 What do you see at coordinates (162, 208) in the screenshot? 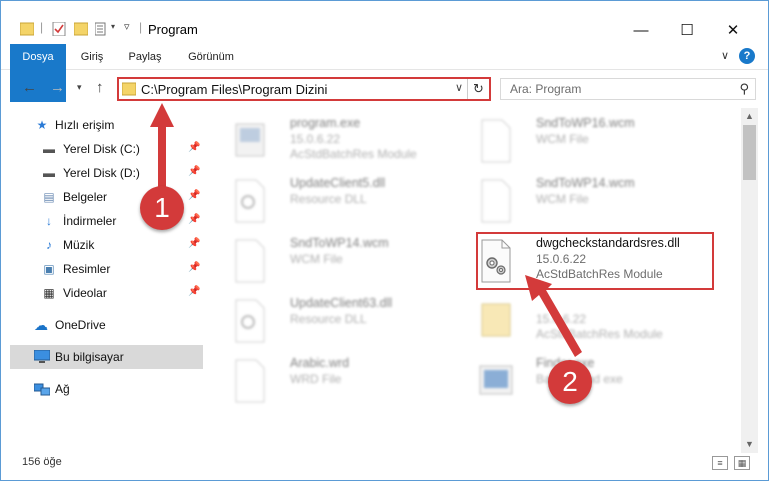
I see `callout-badge-1: 1` at bounding box center [162, 208].